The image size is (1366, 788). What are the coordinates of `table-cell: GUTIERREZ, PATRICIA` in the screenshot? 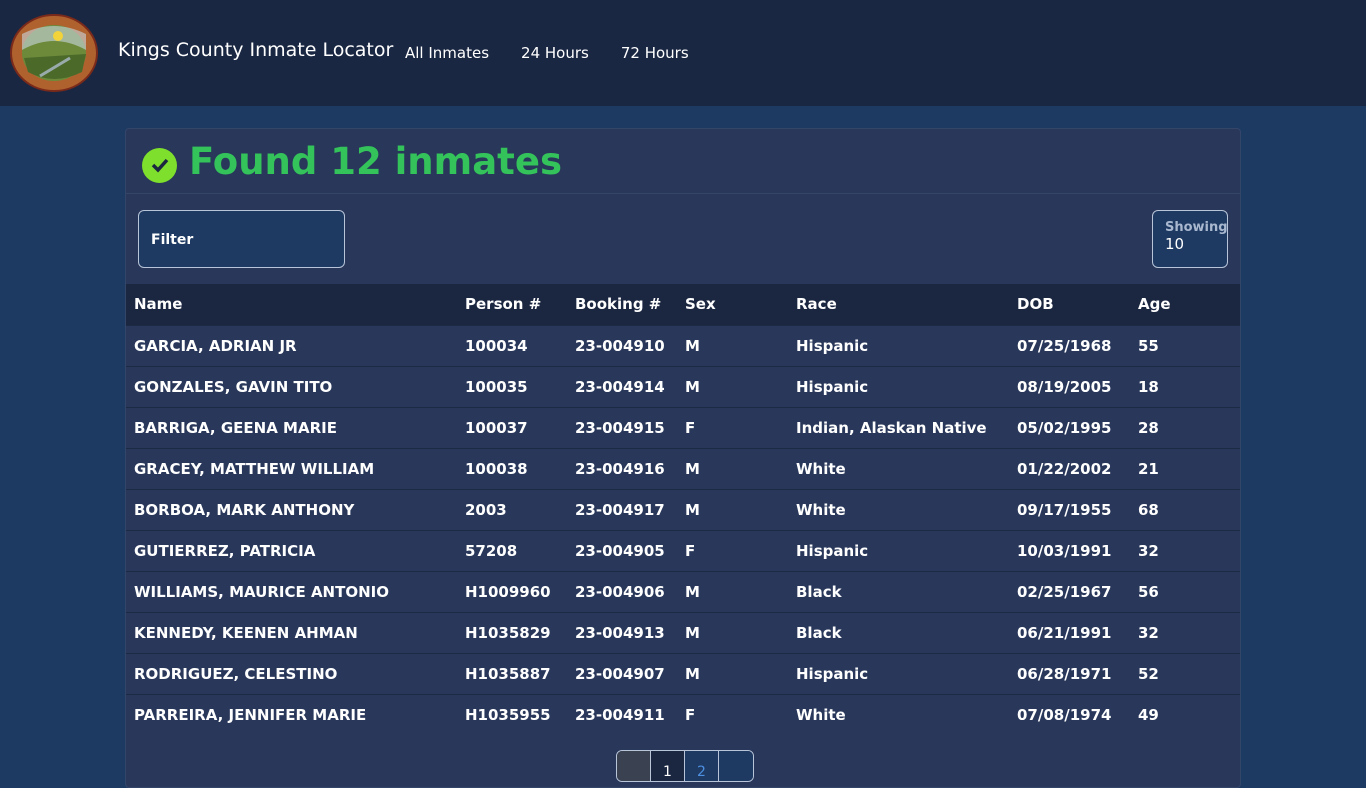 It's located at (291, 550).